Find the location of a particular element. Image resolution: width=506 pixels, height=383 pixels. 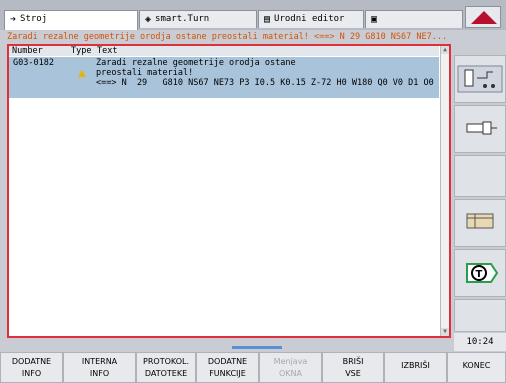

diamond-arrow-icon: ◈ is located at coordinates (148, 19).